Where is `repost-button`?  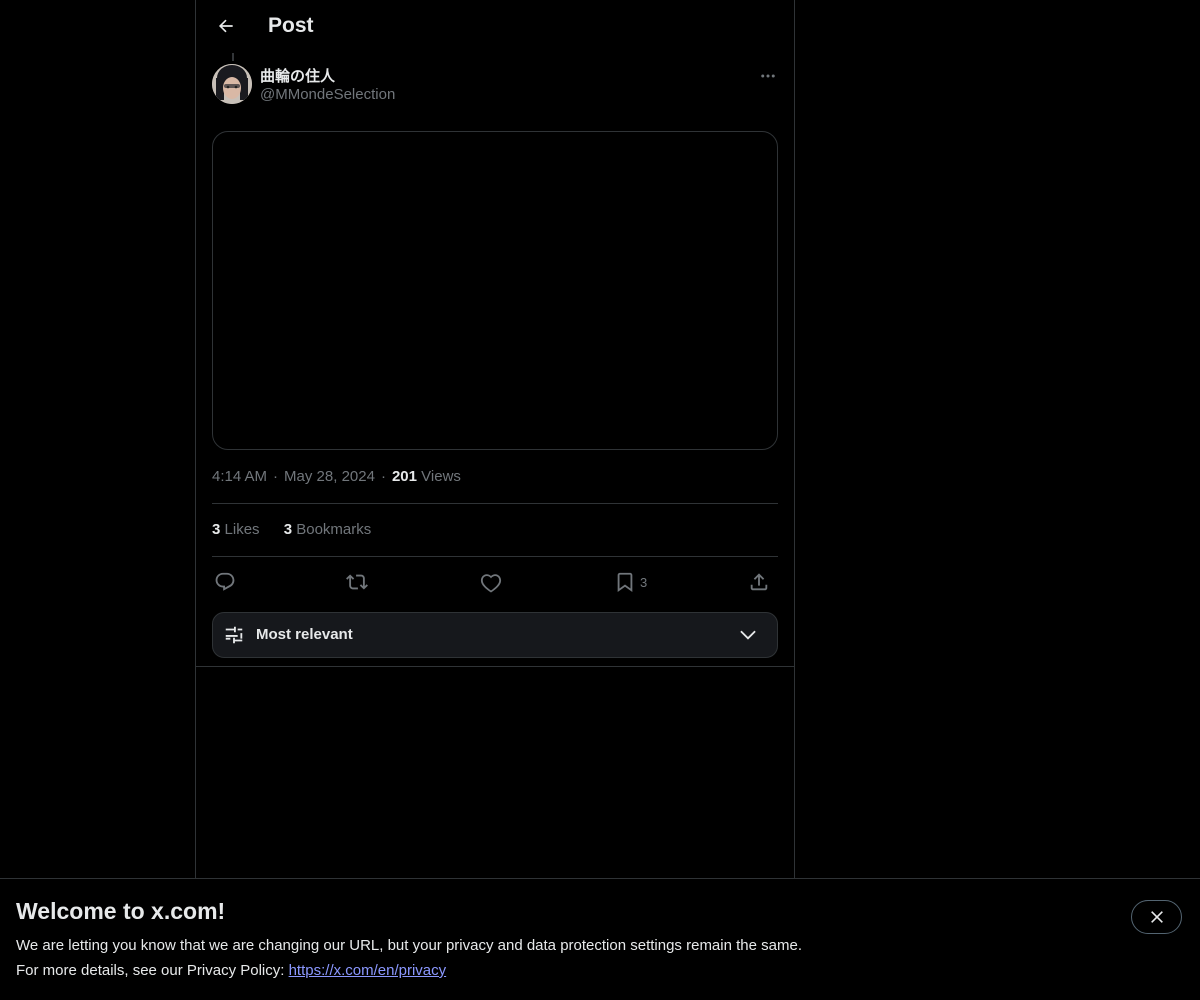 repost-button is located at coordinates (357, 582).